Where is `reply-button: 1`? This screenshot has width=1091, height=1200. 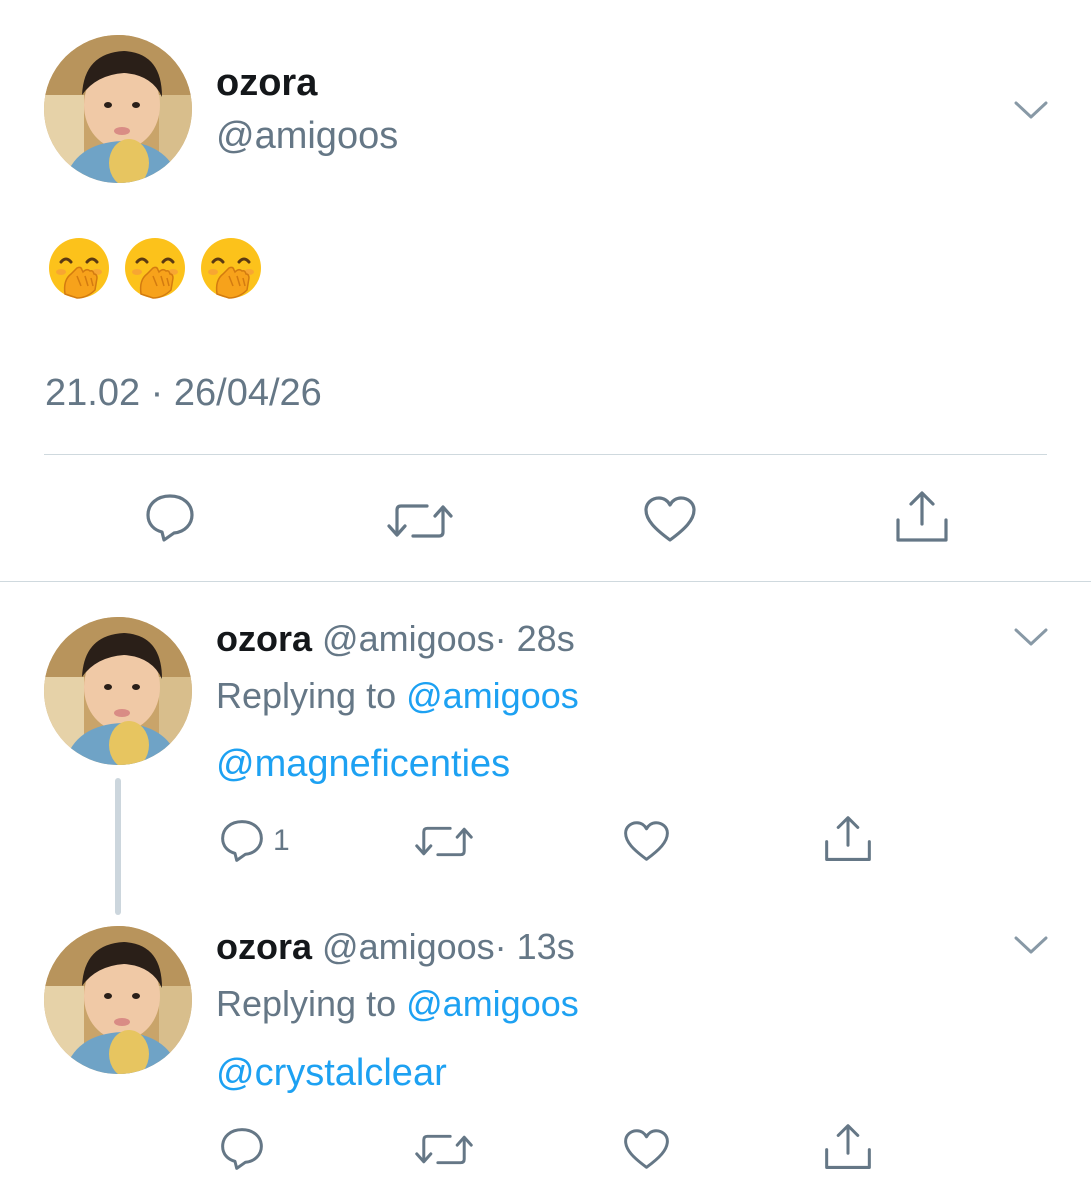
reply-button: 1 is located at coordinates (254, 841).